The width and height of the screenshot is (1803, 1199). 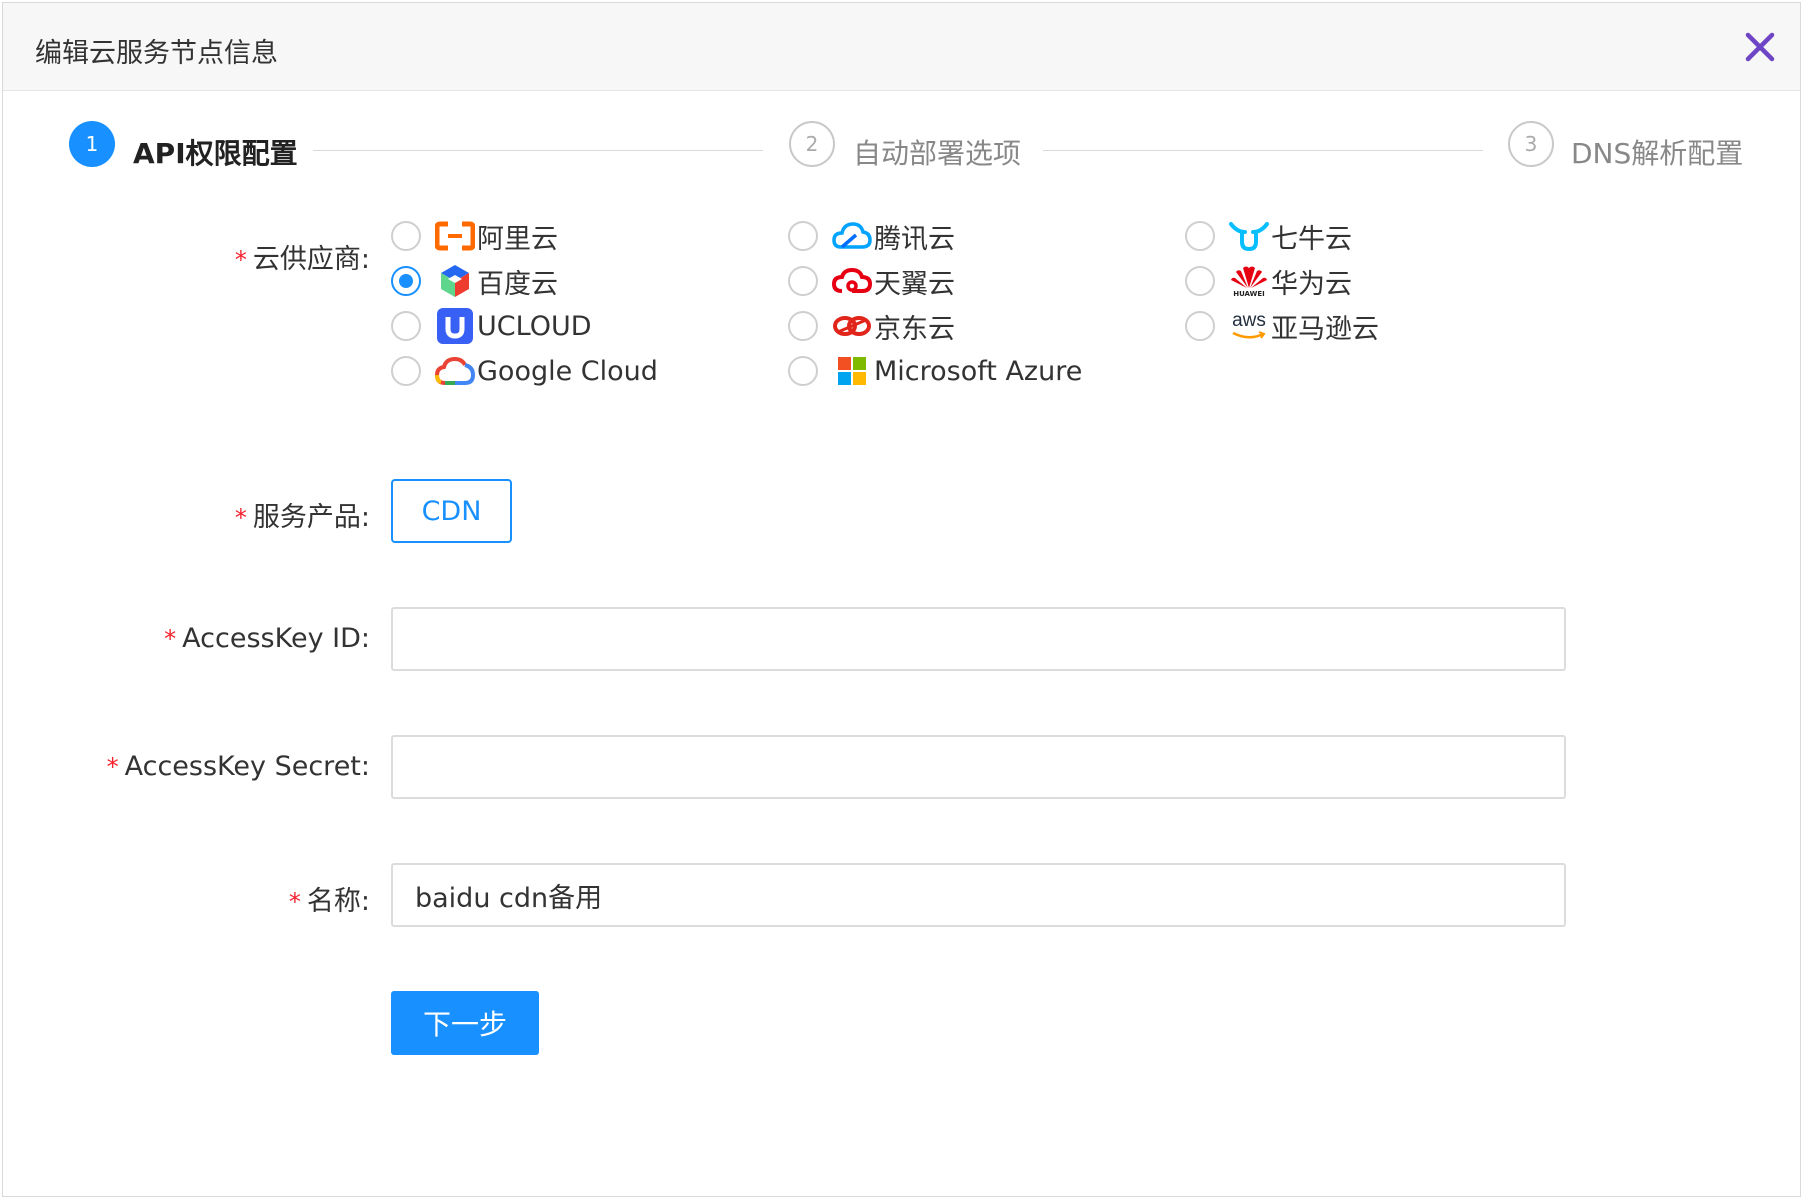 I want to click on step-3-title: DNS解析配置, so click(x=1657, y=153).